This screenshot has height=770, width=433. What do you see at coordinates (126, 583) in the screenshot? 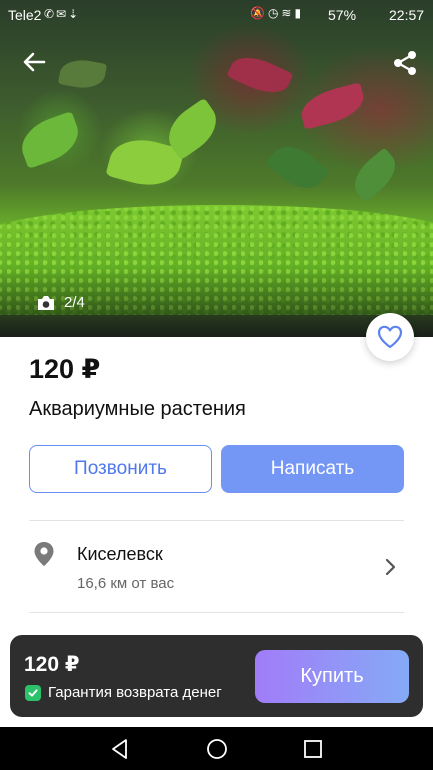
I see `location-distance: 16,6 км от вас` at bounding box center [126, 583].